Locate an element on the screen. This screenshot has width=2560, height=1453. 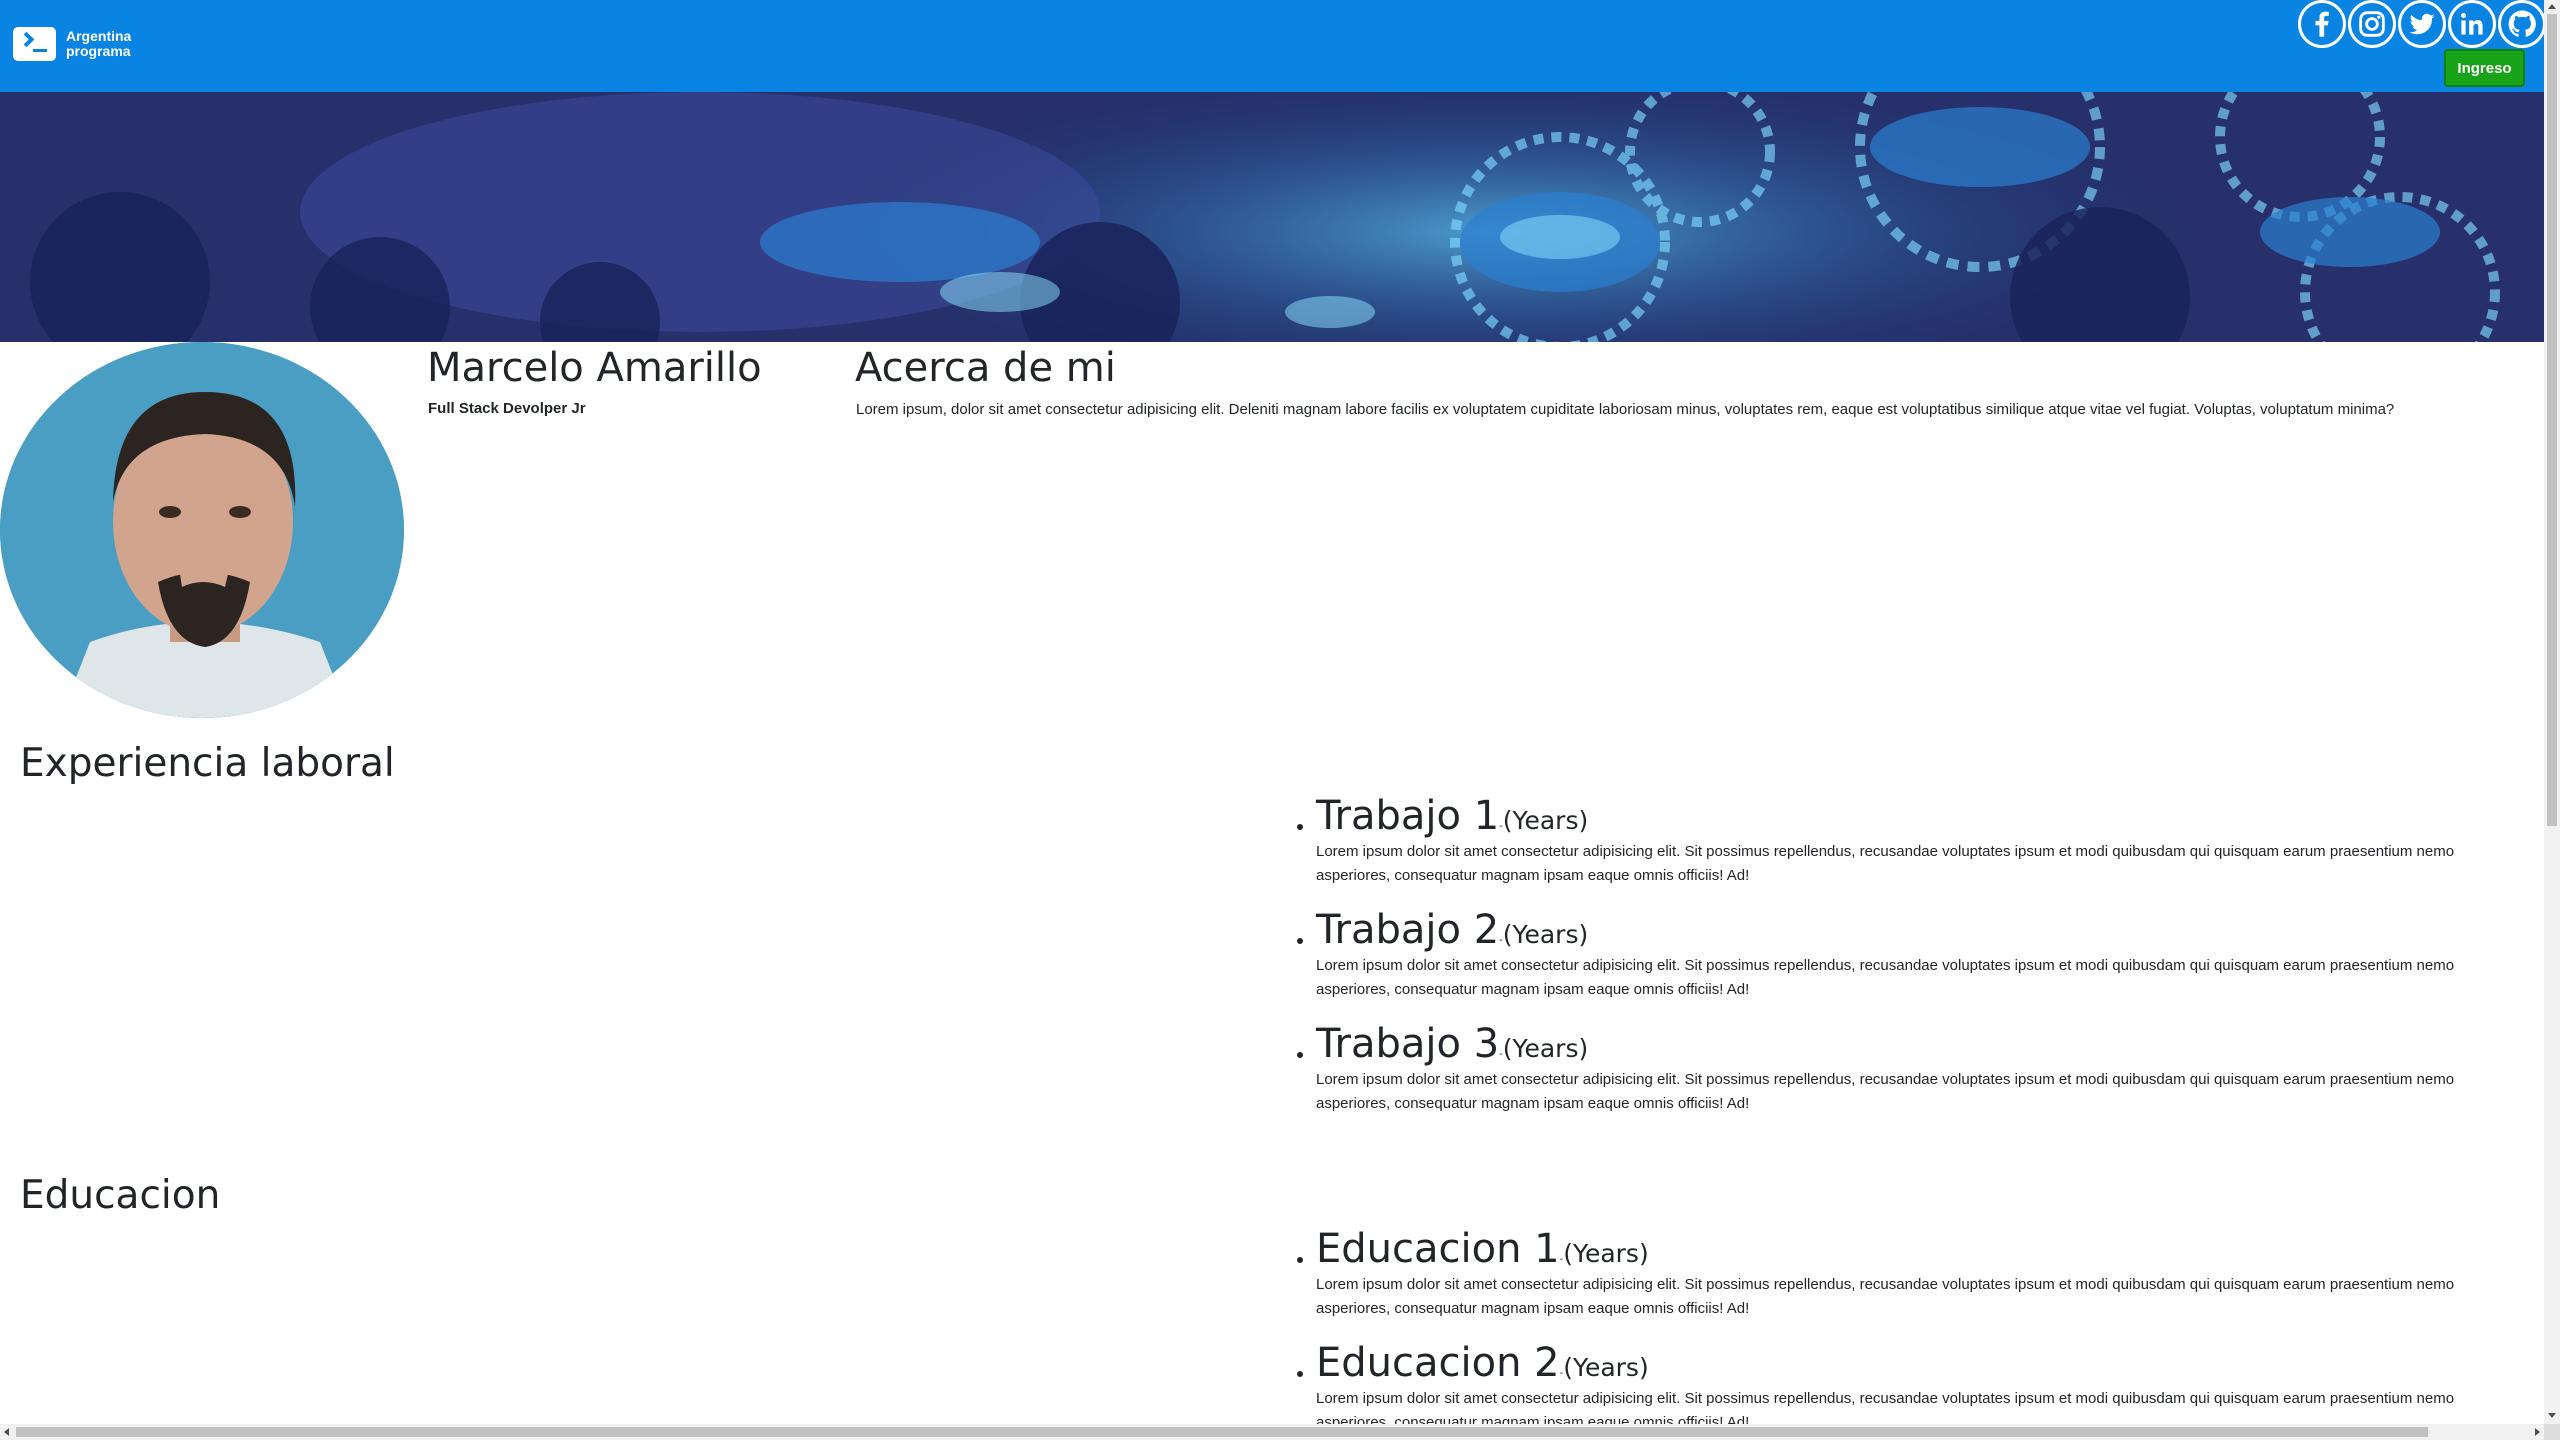
profile-photo is located at coordinates (202, 530).